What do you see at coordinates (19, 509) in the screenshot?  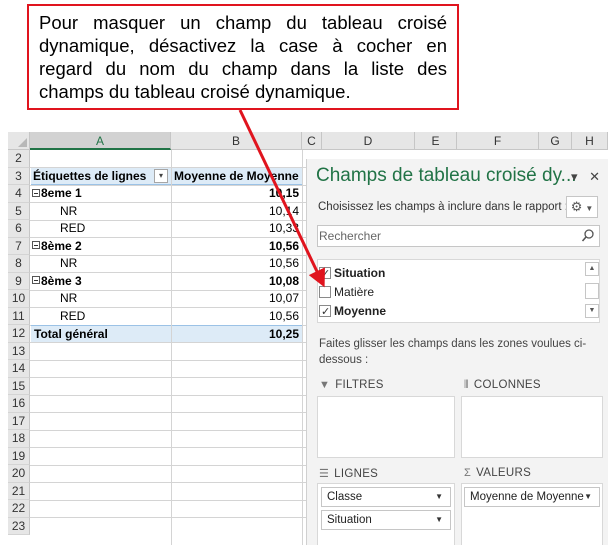 I see `row-header: 22` at bounding box center [19, 509].